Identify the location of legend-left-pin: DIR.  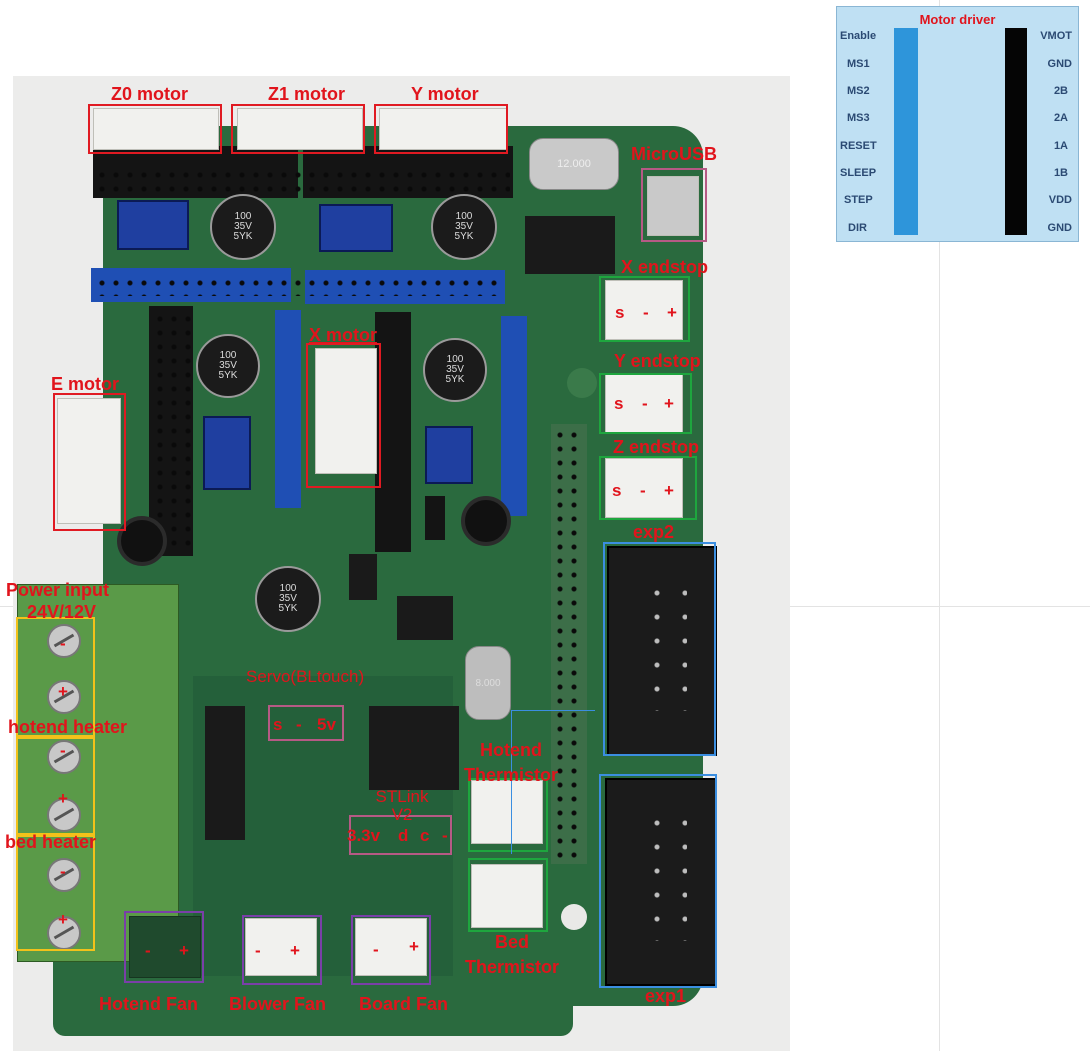
(857, 228).